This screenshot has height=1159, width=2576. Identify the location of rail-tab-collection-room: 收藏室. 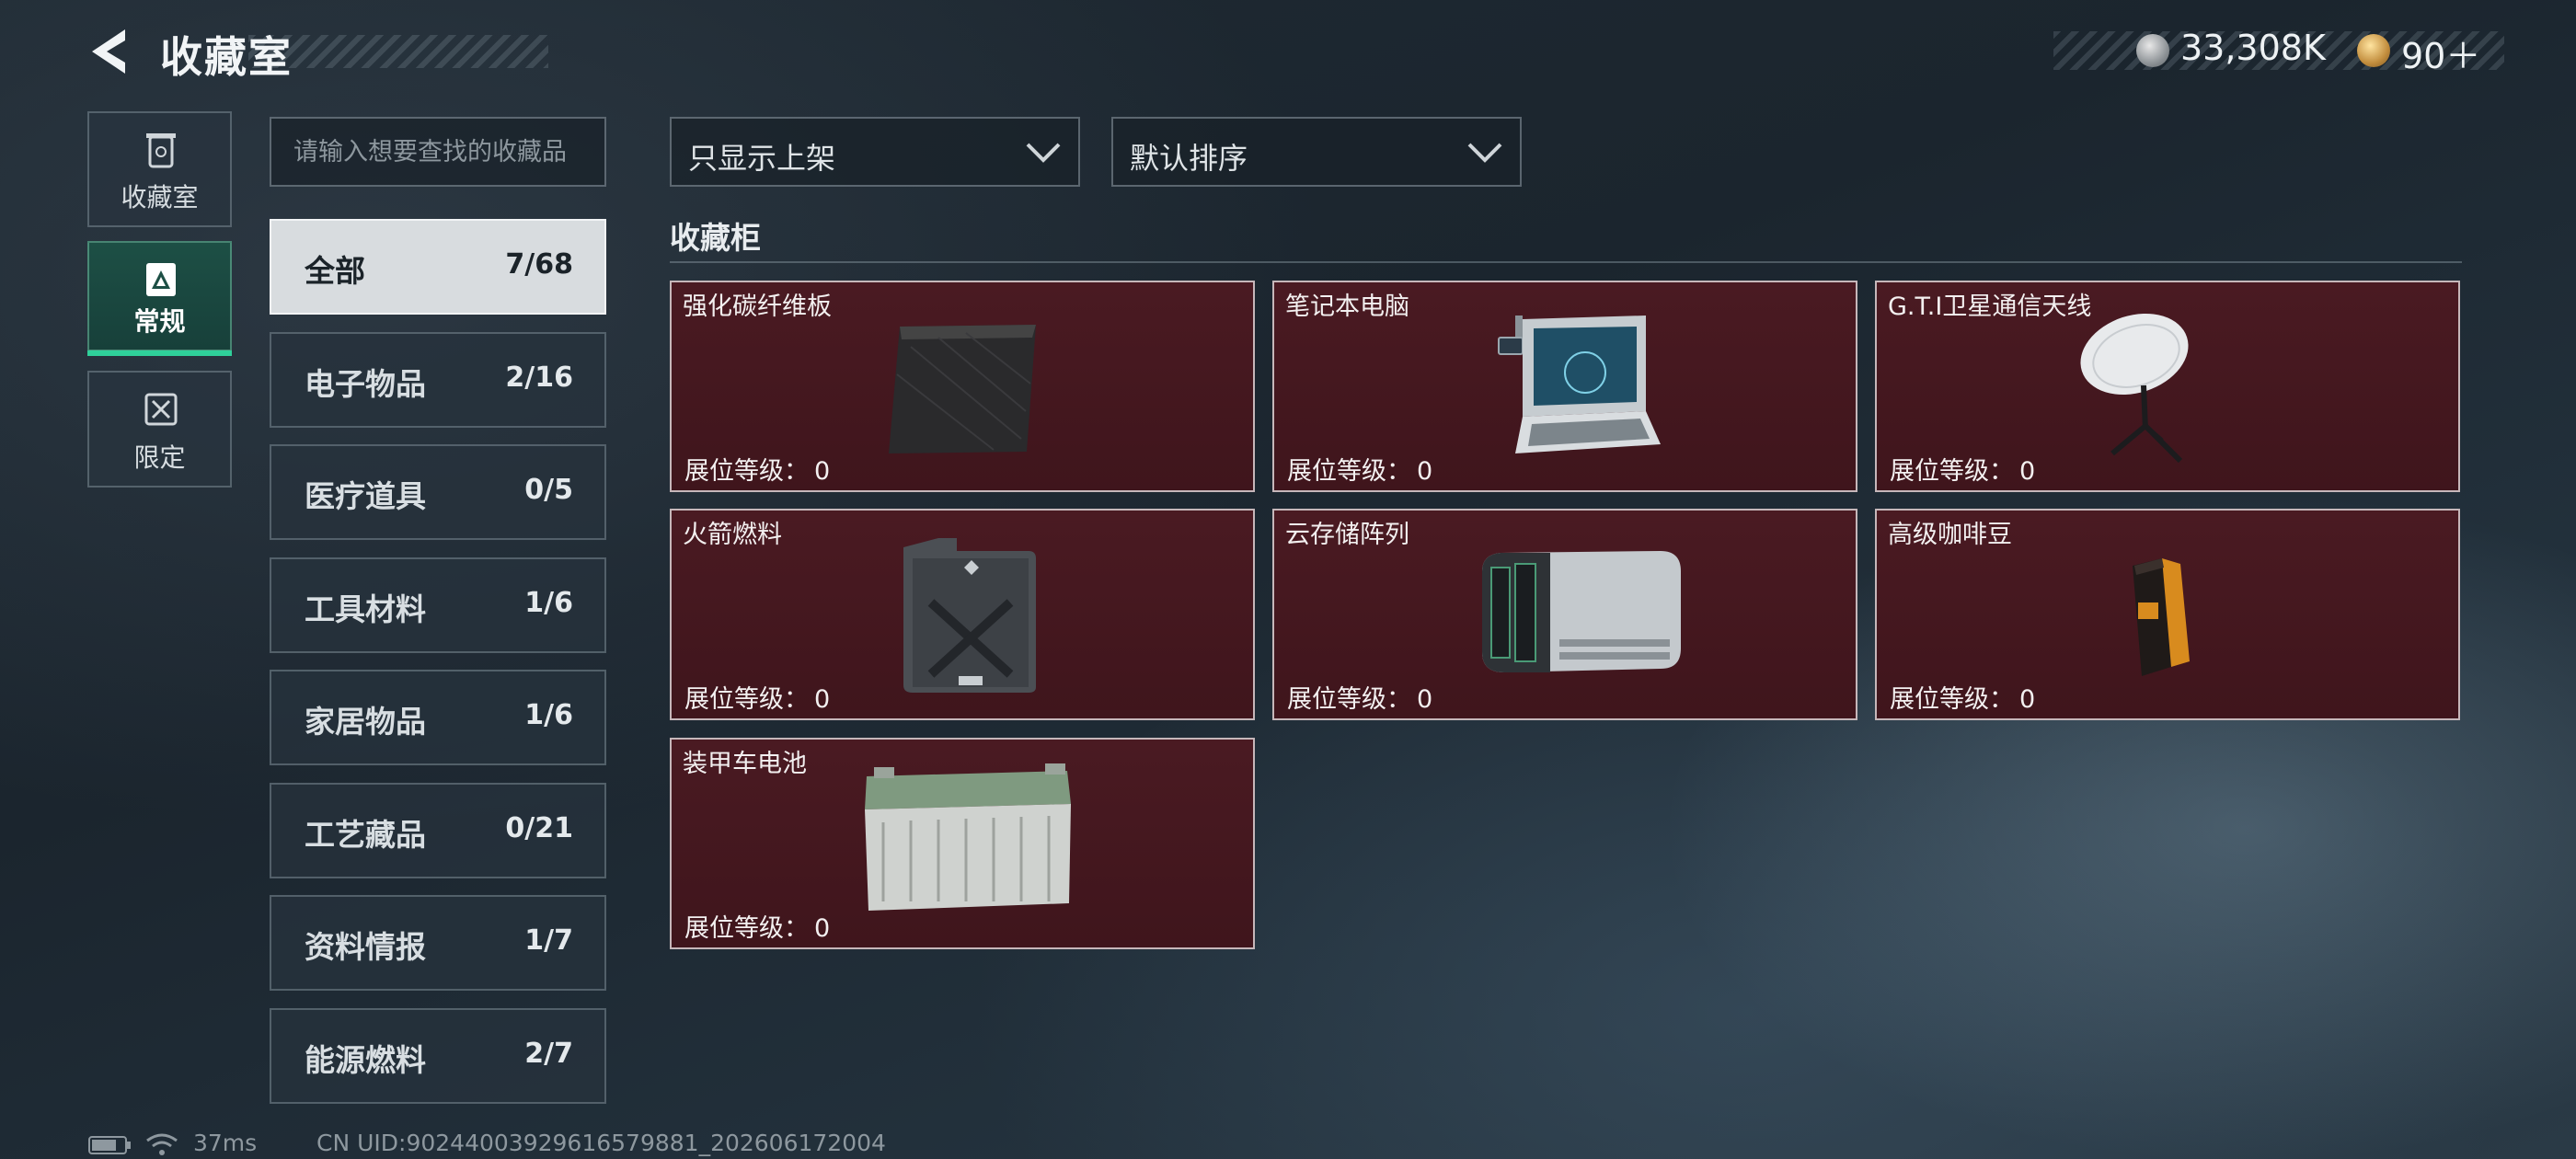
(159, 169).